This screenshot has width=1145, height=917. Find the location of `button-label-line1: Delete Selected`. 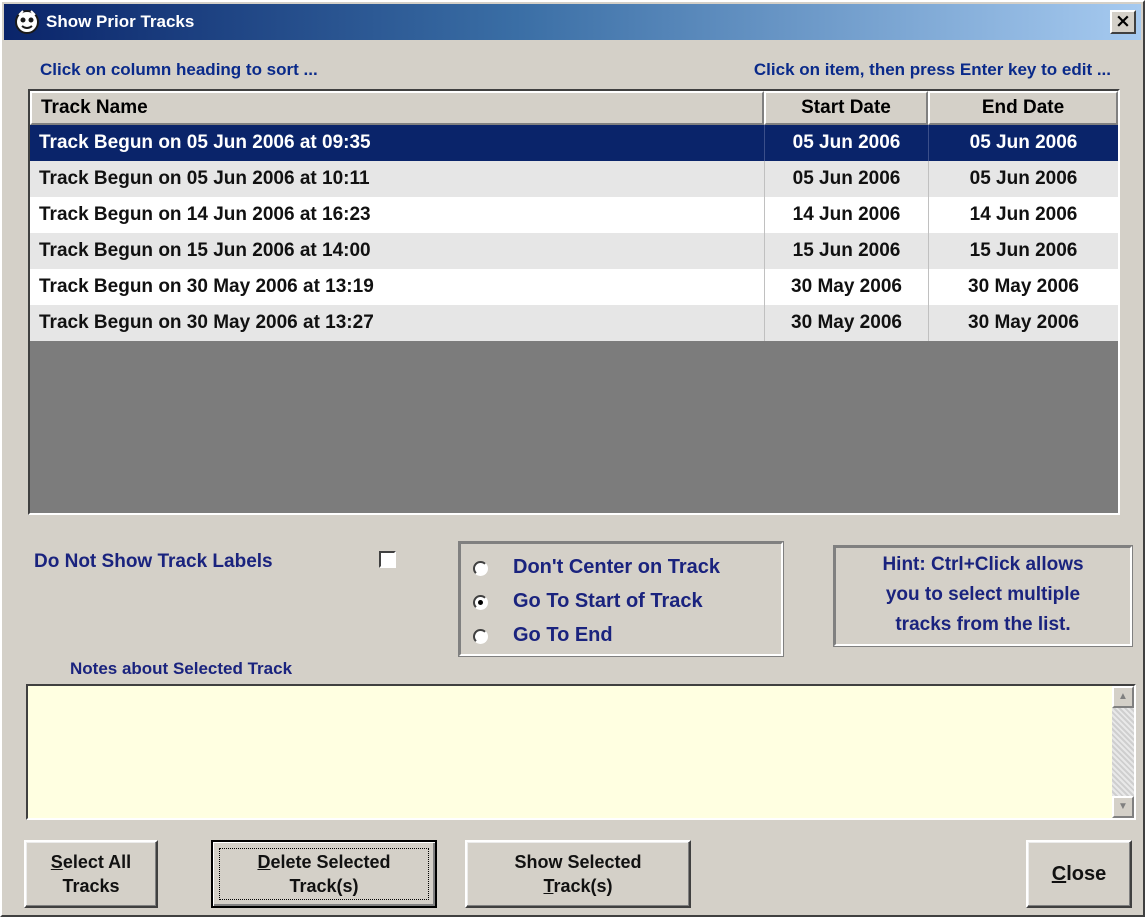

button-label-line1: Delete Selected is located at coordinates (324, 862).